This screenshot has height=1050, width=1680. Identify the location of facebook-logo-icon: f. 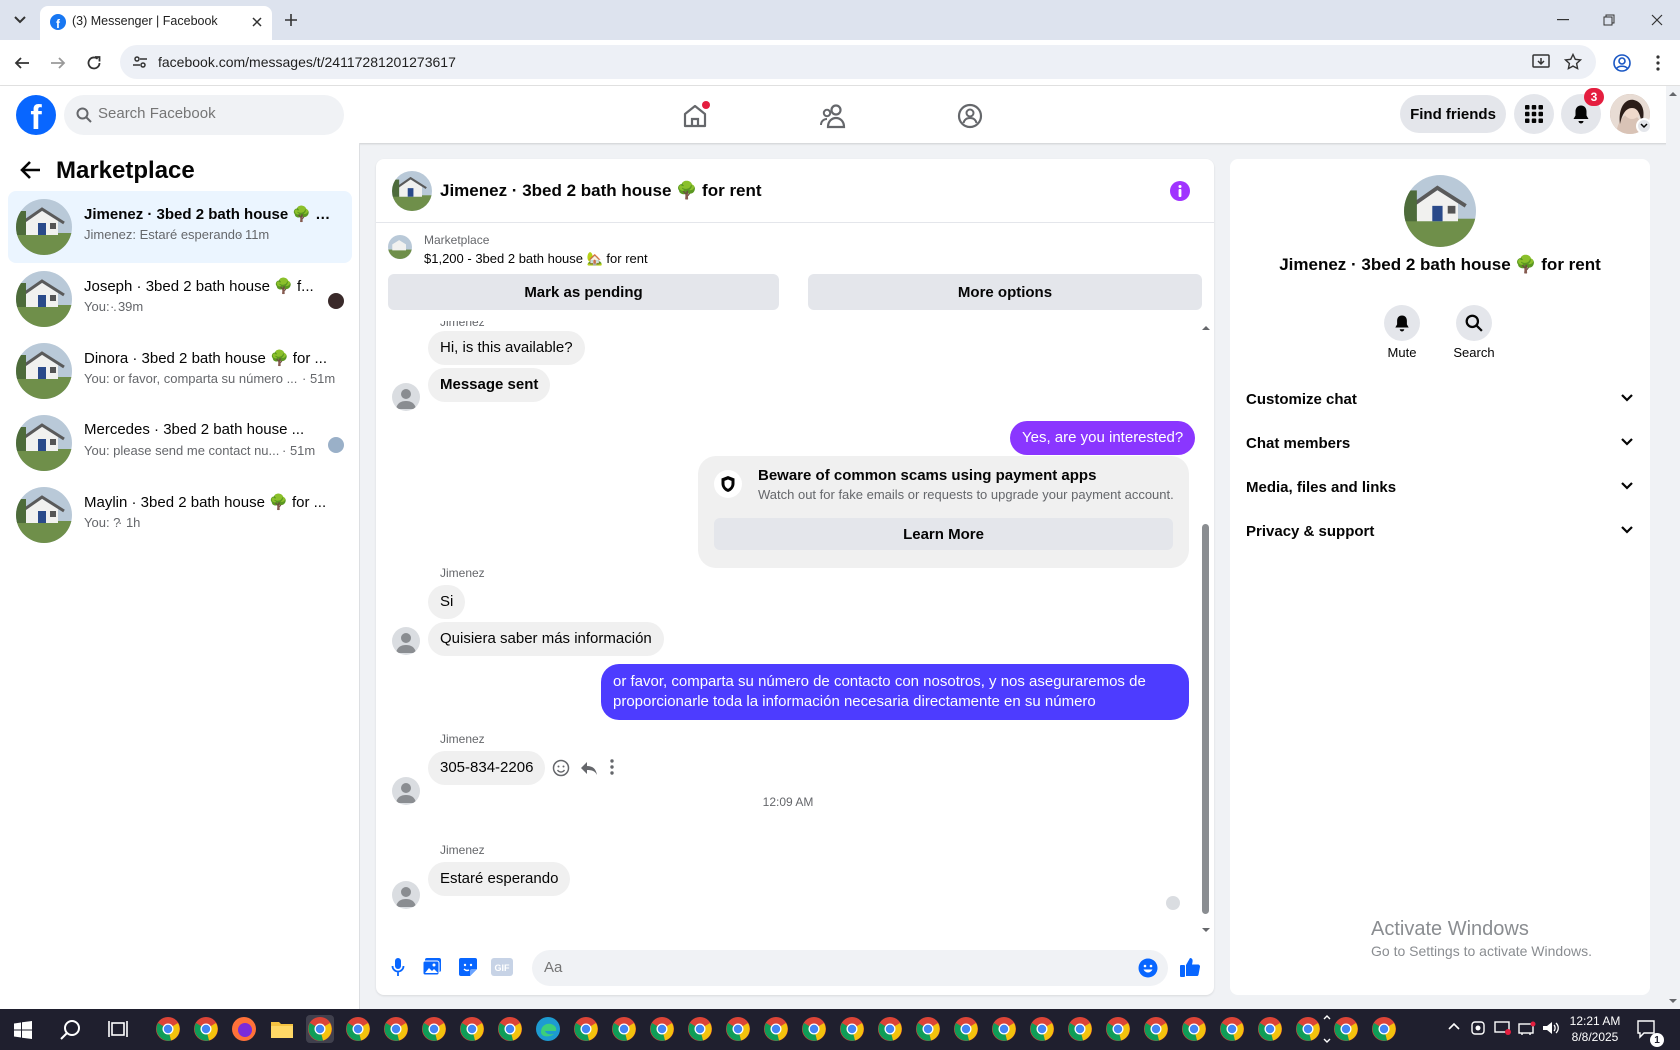
(36, 115).